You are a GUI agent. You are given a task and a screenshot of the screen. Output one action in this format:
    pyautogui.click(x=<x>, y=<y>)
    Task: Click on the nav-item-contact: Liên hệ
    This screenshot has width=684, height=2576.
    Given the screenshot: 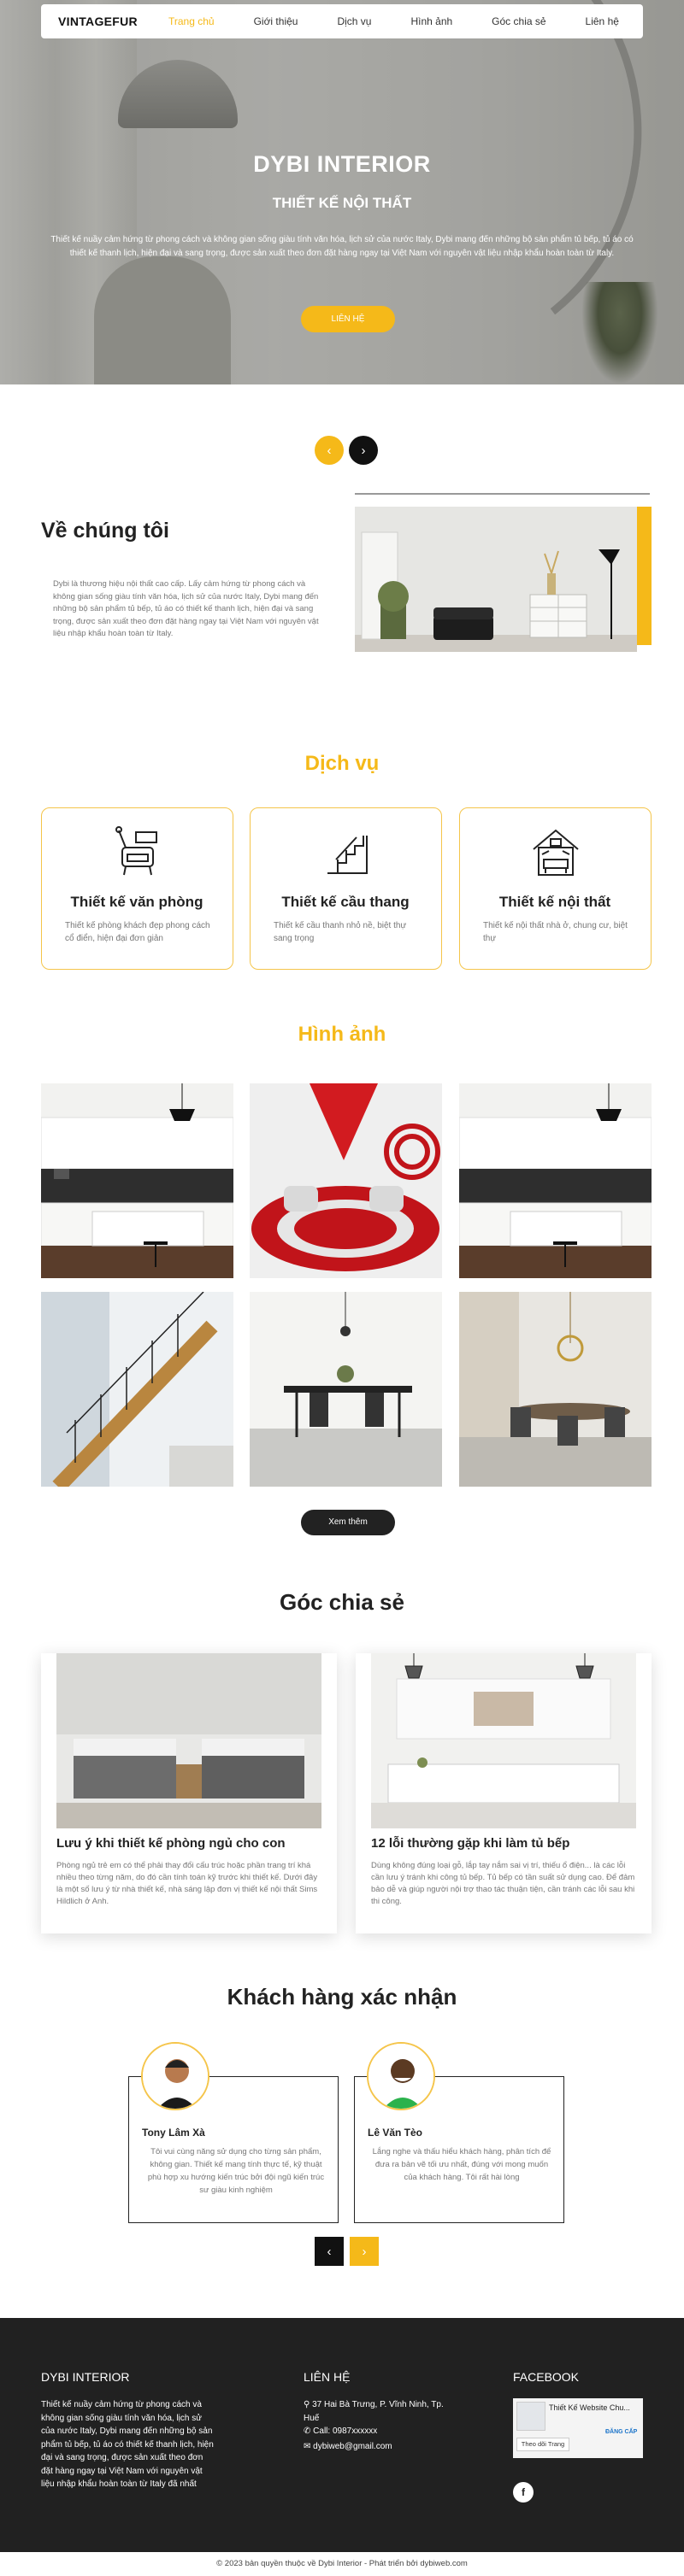 What is the action you would take?
    pyautogui.click(x=602, y=21)
    